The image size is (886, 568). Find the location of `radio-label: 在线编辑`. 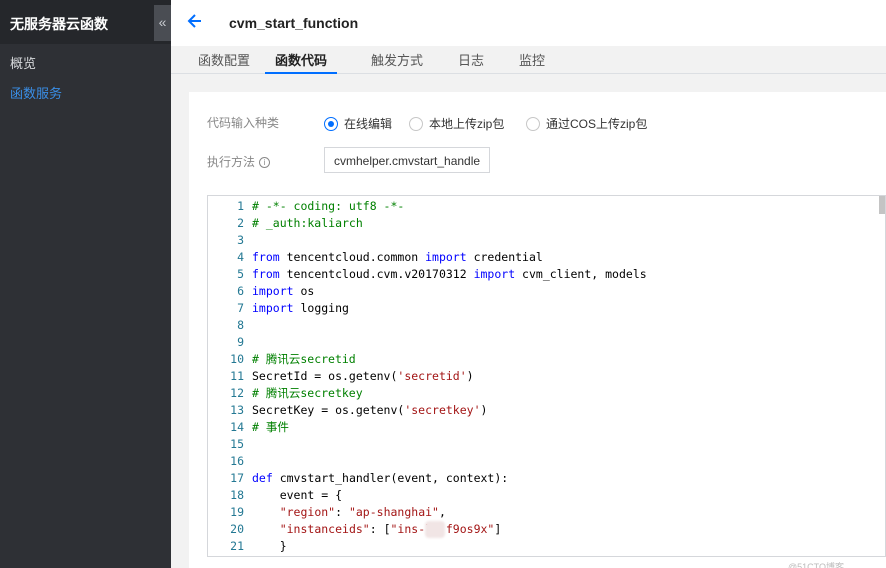

radio-label: 在线编辑 is located at coordinates (368, 124).